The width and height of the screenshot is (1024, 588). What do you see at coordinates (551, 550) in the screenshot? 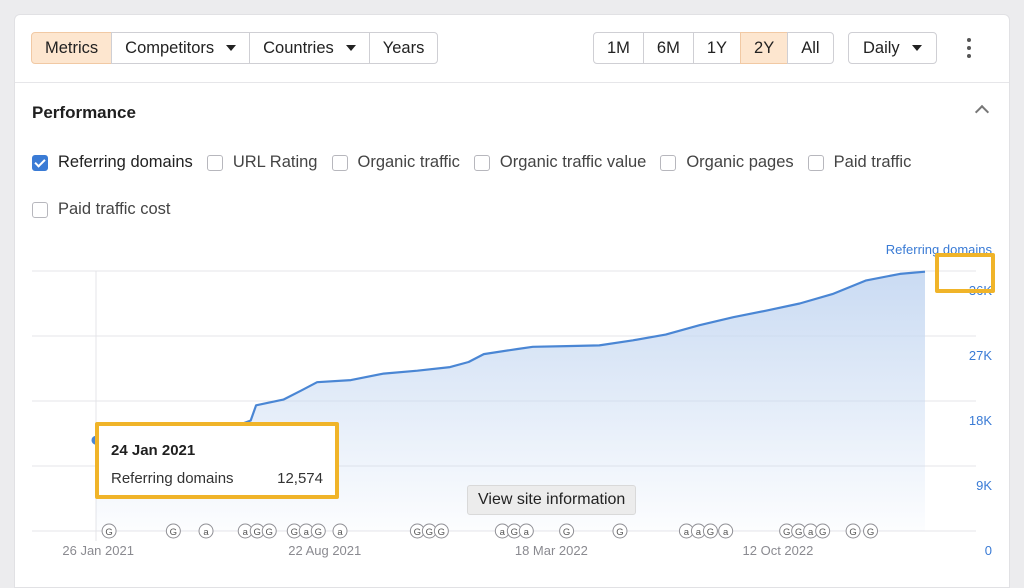
I see `x-tick-label: 18 Mar 2022` at bounding box center [551, 550].